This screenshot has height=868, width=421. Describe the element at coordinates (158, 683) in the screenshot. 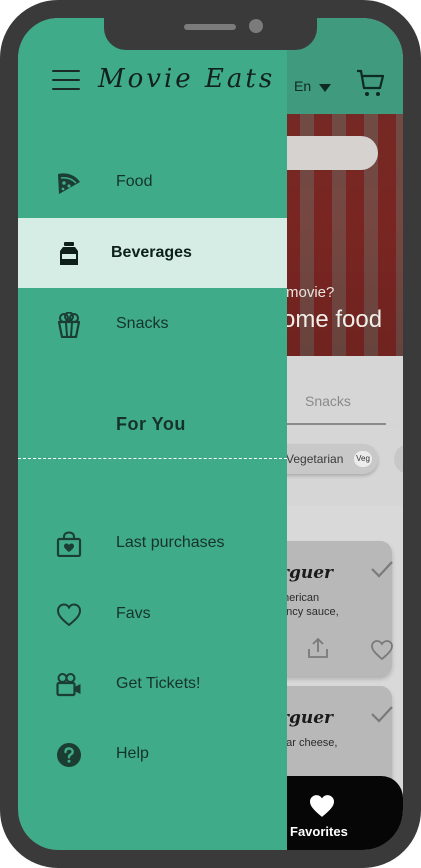

I see `sidebar-item-label: Get Tickets!` at that location.